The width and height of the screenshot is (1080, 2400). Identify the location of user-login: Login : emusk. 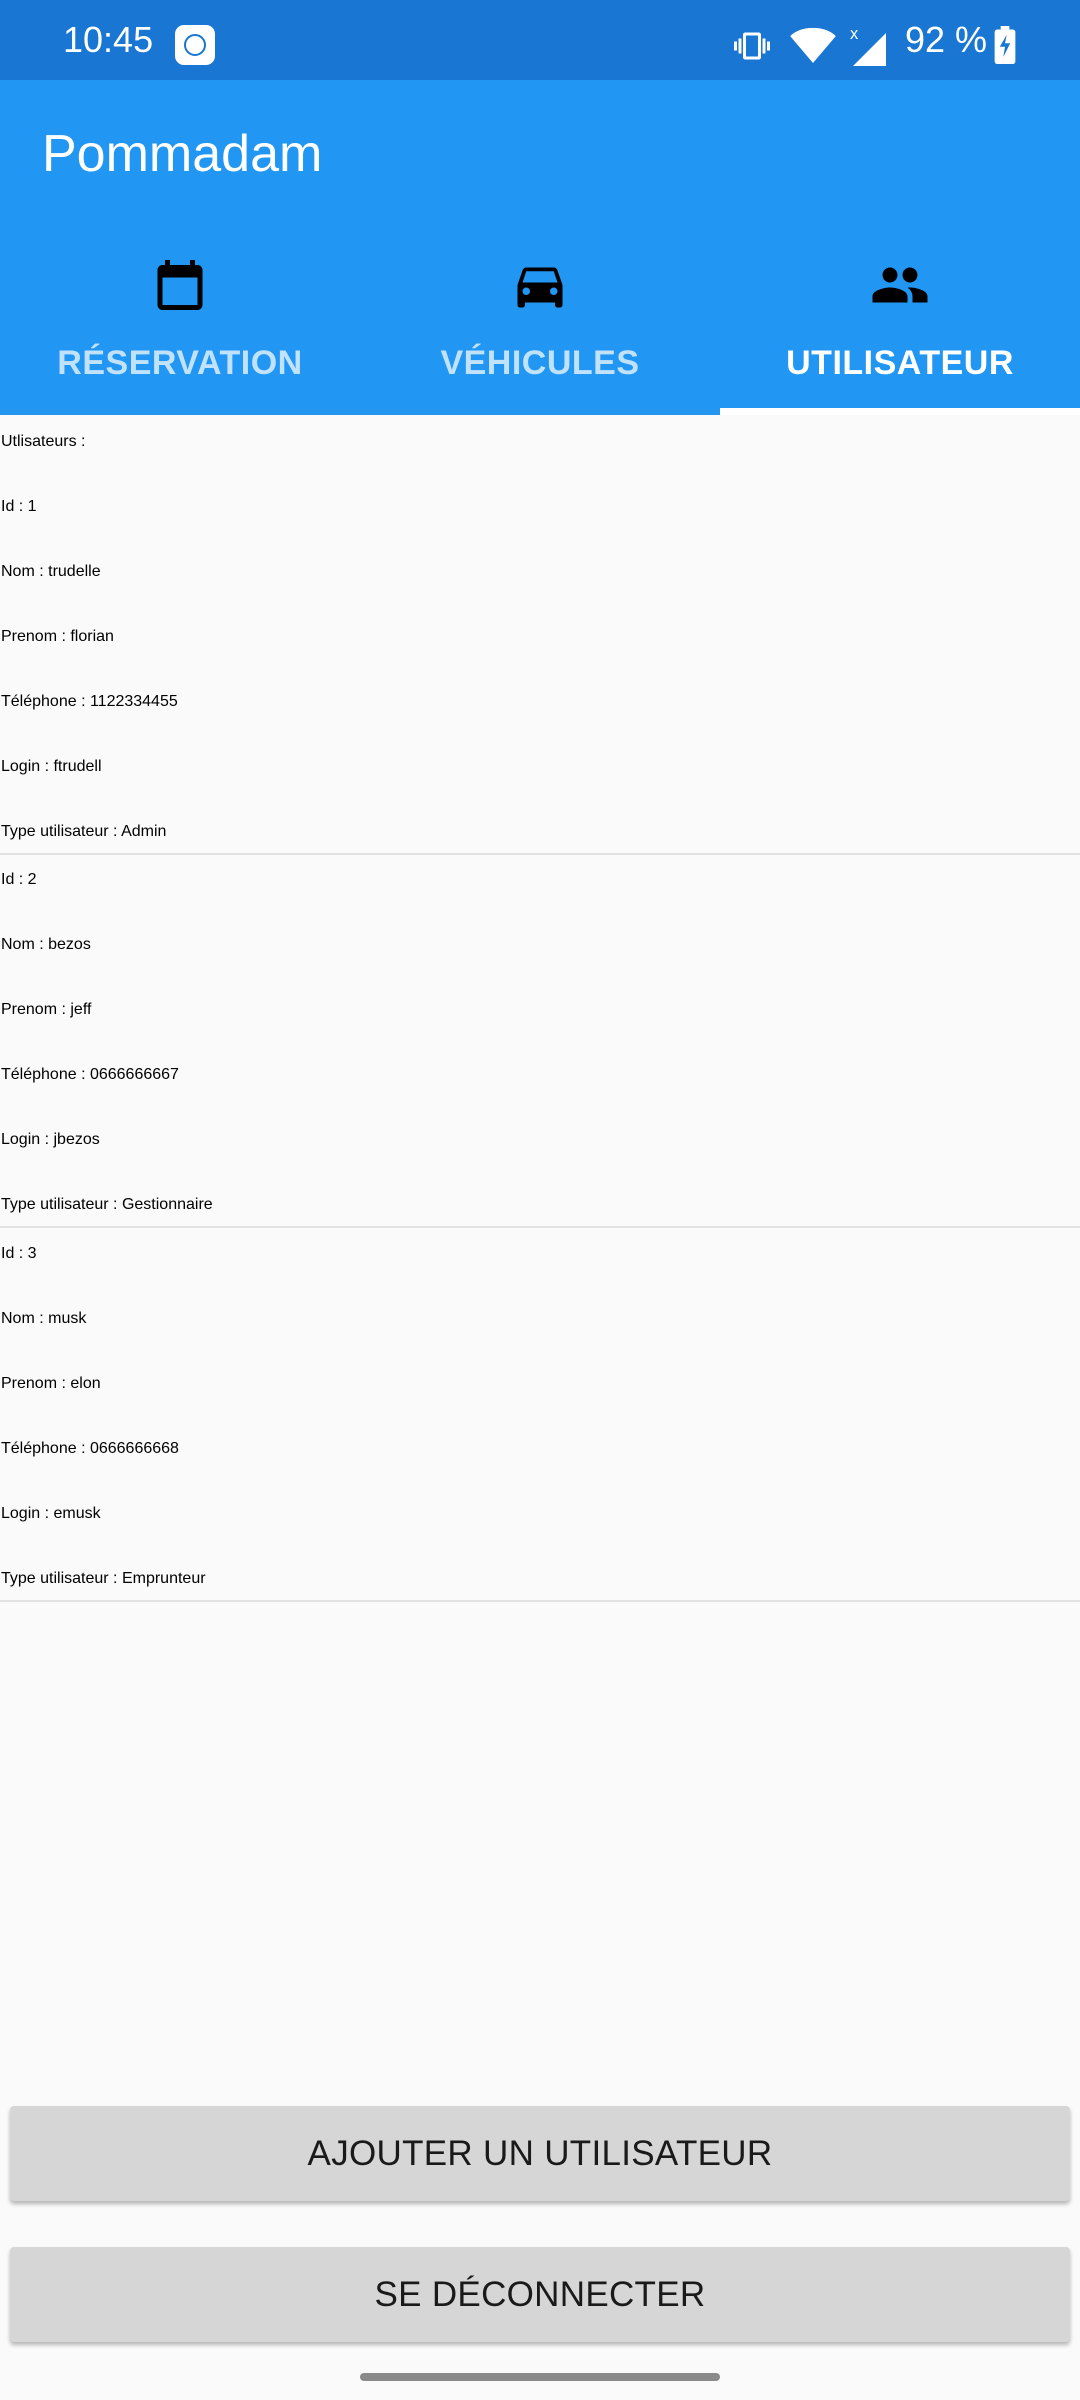
(51, 1513).